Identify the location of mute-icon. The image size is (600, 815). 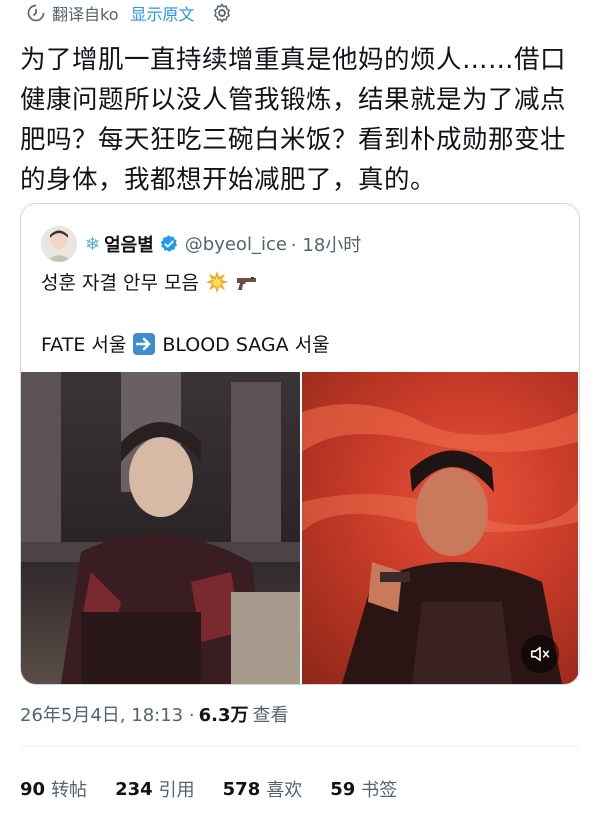
(540, 654).